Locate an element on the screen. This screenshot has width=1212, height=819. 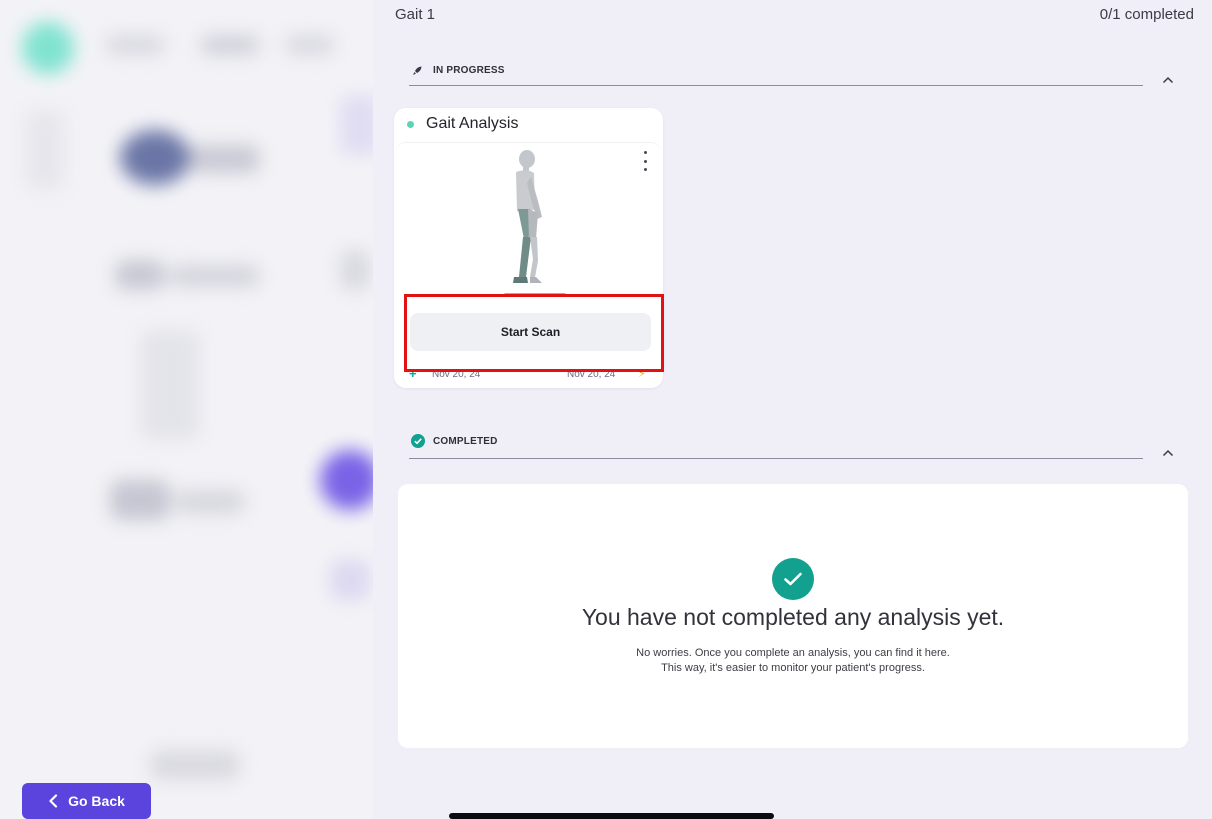
in-progress-header: IN PROGRESS is located at coordinates (776, 74).